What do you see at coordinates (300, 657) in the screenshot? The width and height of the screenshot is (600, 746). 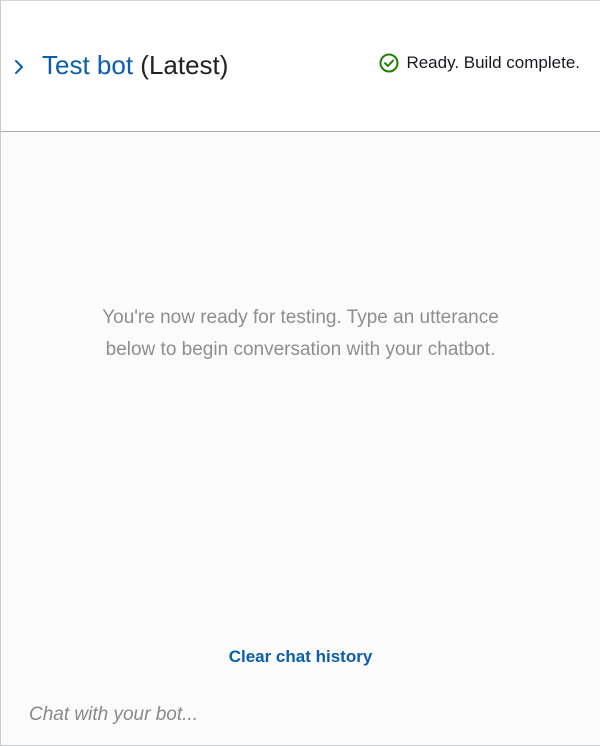 I see `clear-chat-history-button: Clear chat history` at bounding box center [300, 657].